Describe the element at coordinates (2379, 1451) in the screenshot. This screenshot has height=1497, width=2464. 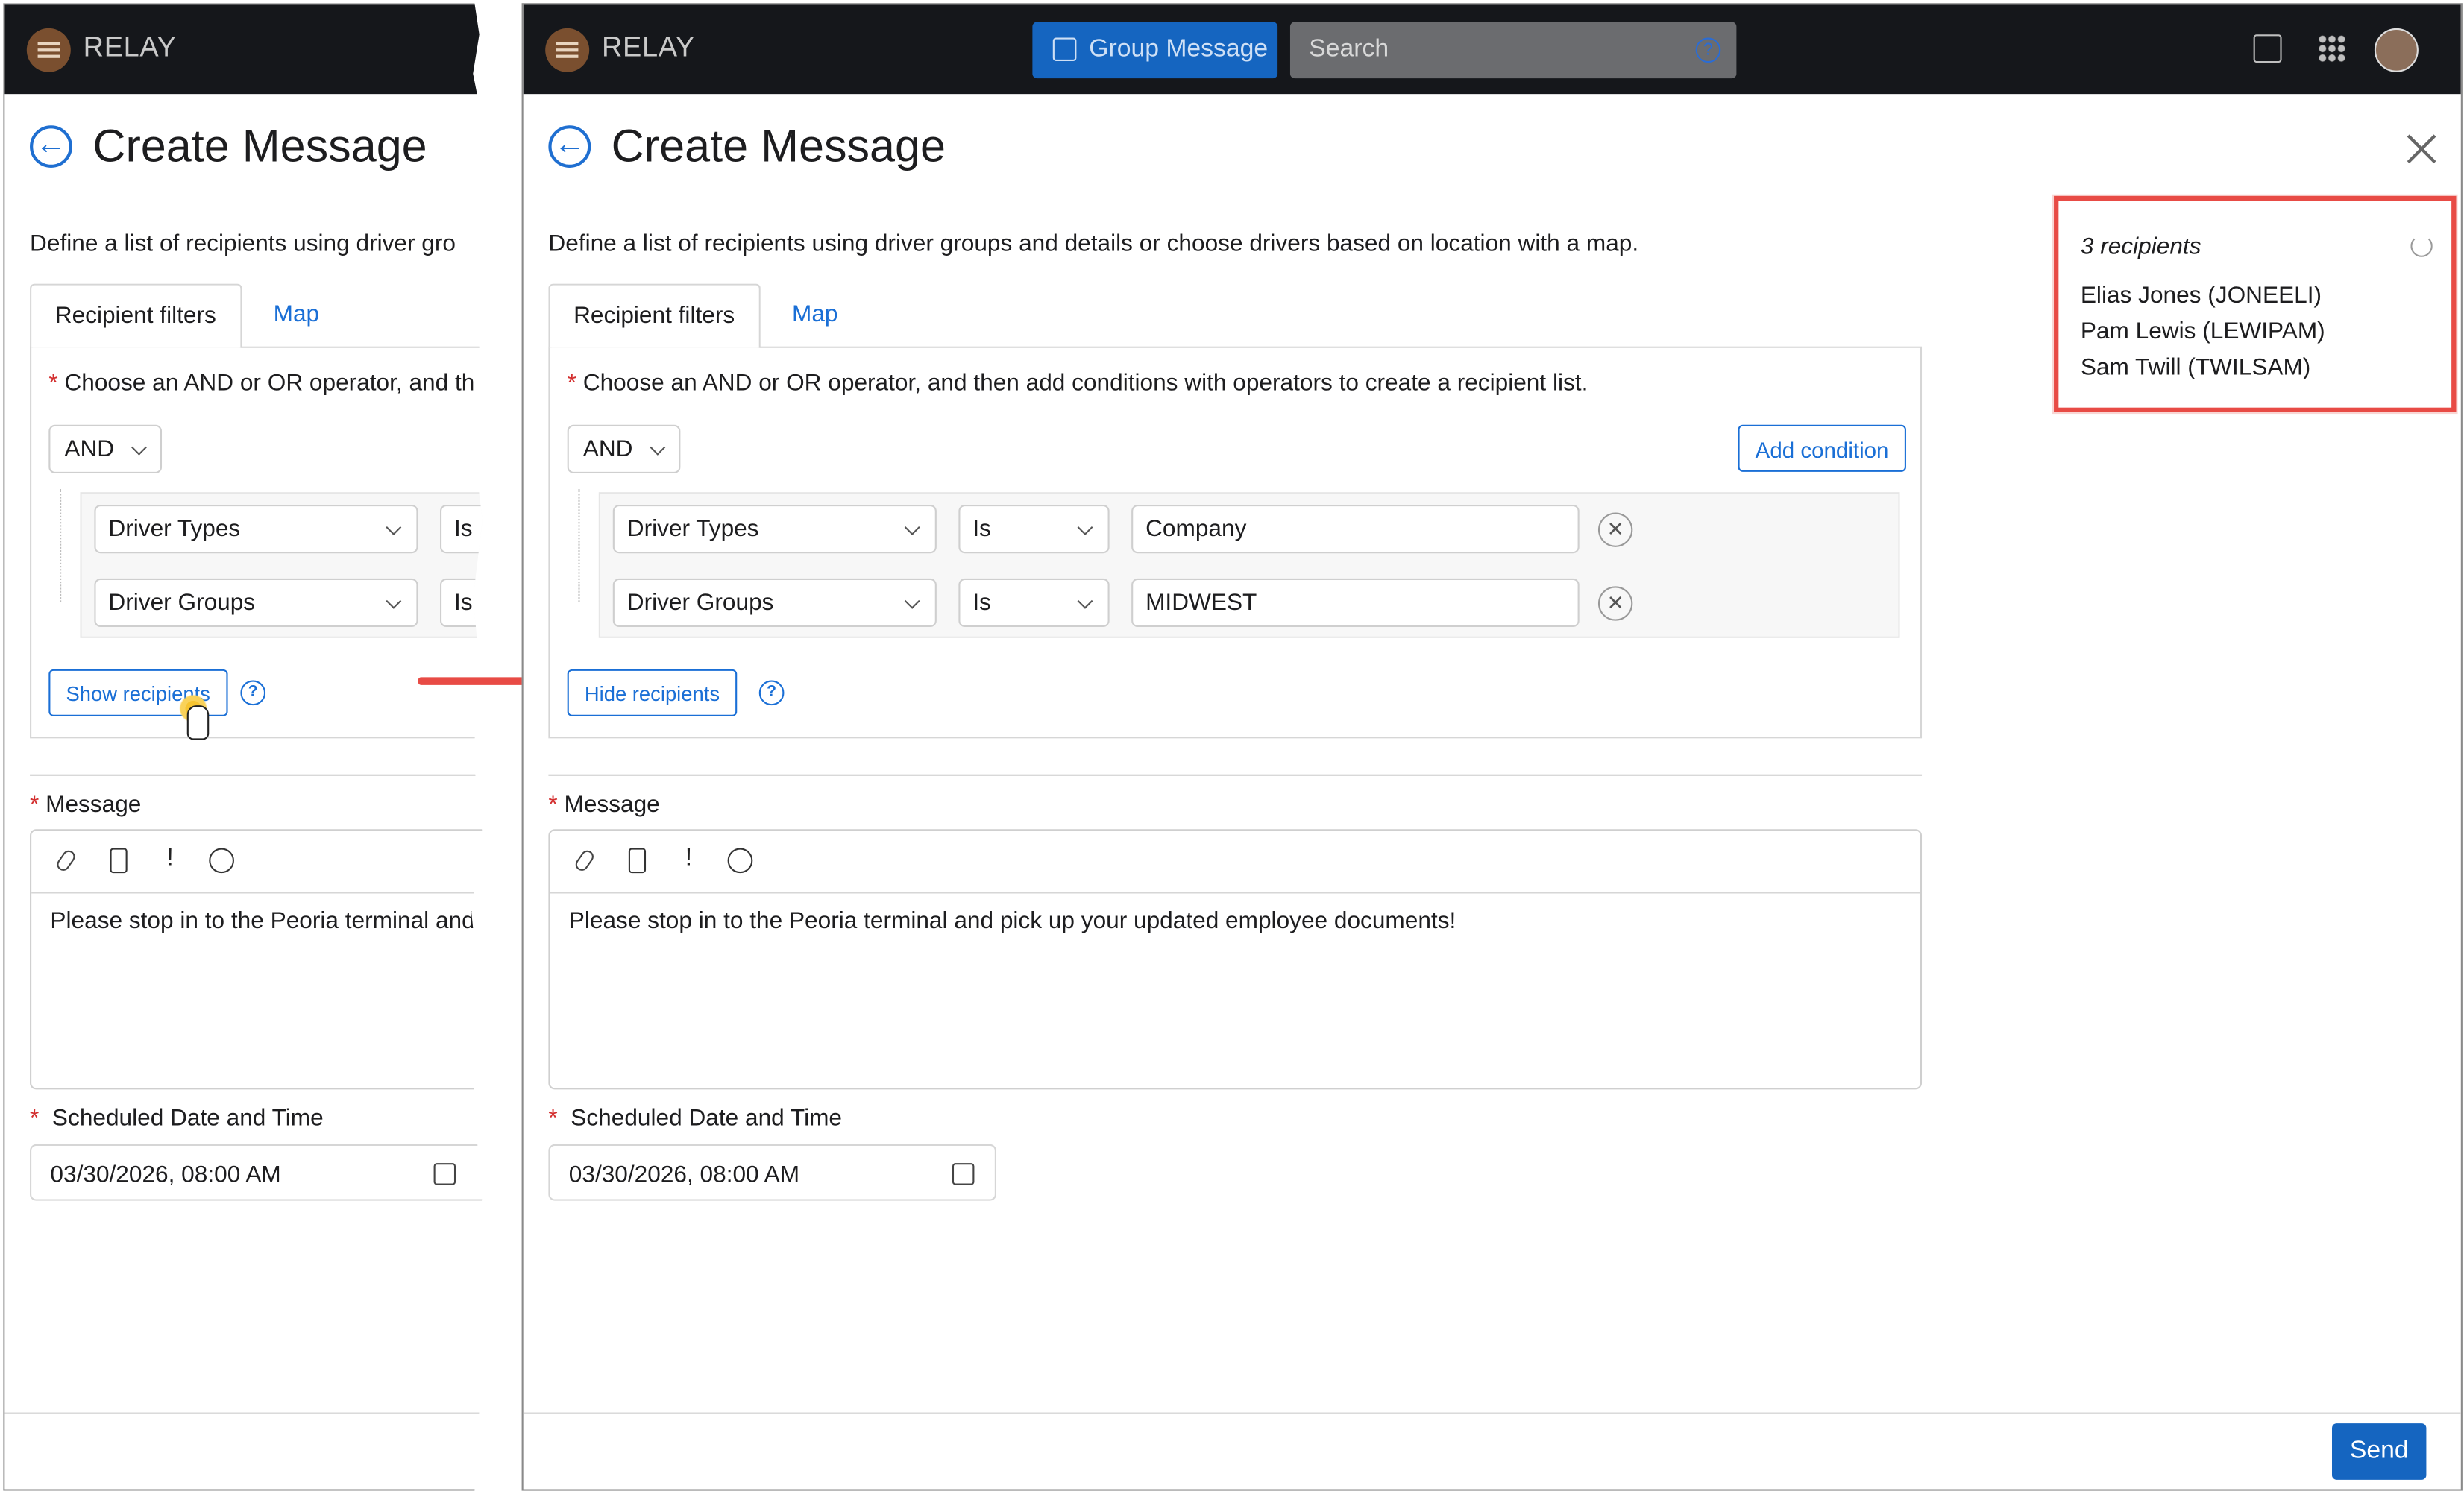
I see `send-button: Send` at that location.